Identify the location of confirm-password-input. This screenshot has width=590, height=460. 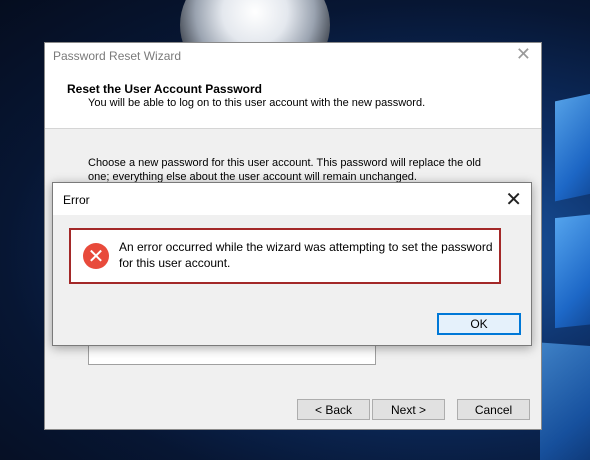
(232, 354).